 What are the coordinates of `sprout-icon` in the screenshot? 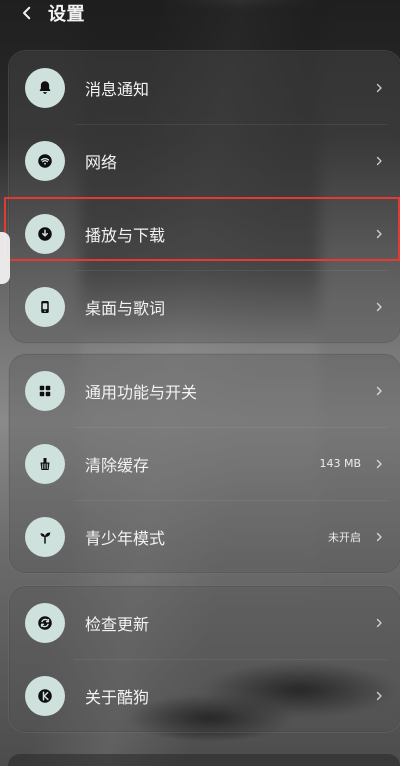 It's located at (45, 538).